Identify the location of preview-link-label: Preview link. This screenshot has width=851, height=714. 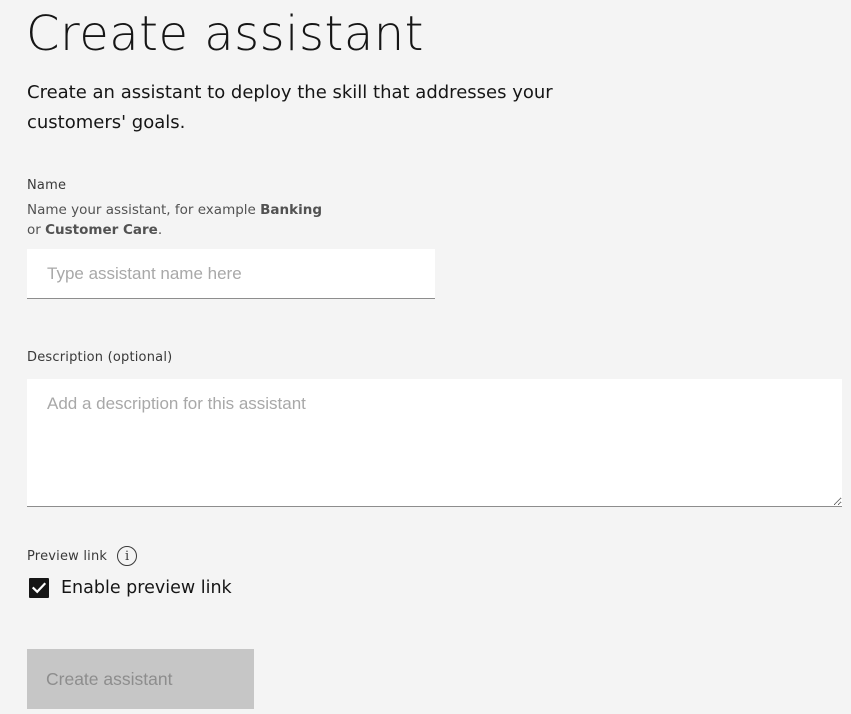
(67, 556).